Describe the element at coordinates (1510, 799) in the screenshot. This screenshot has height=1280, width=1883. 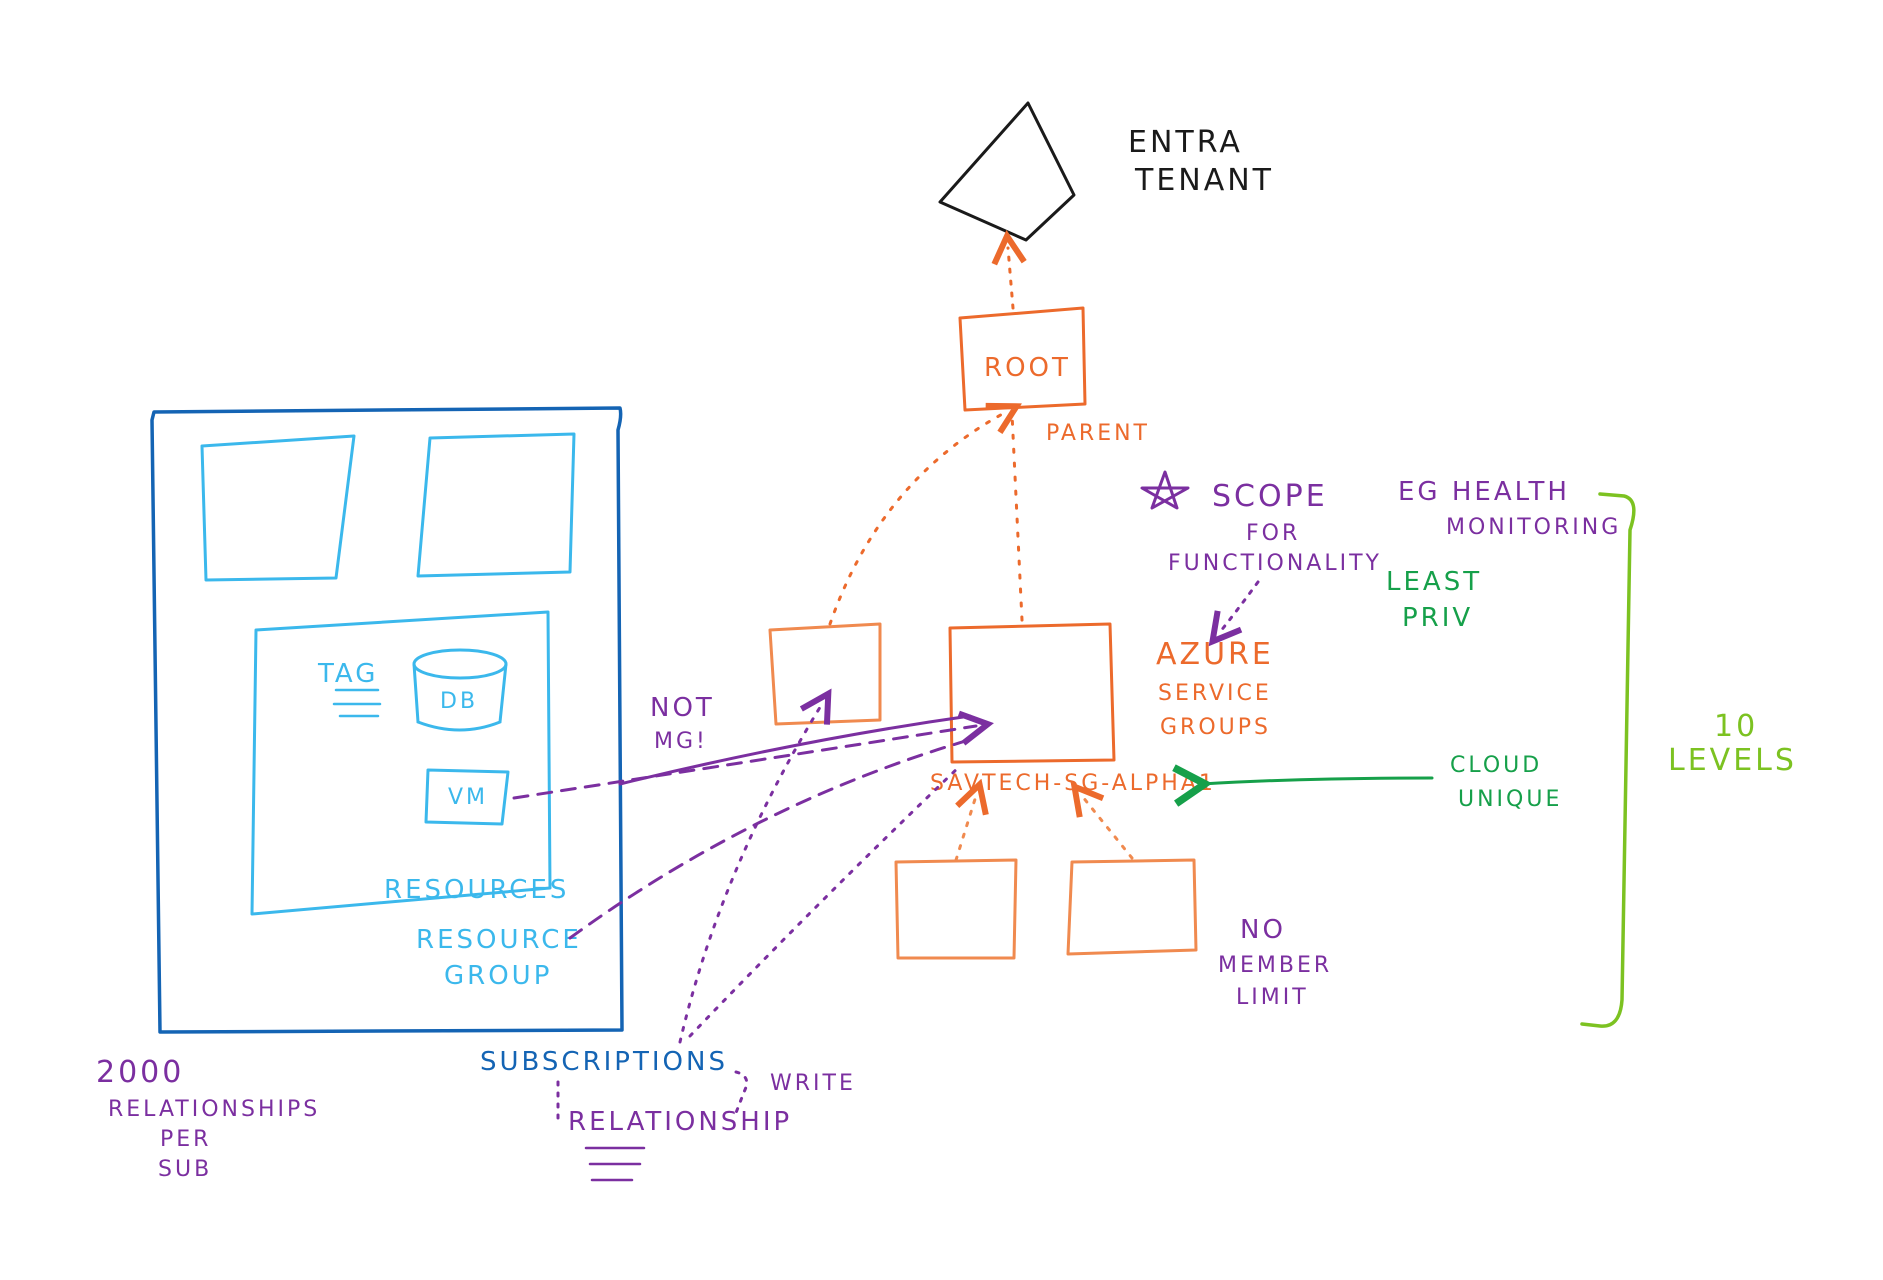
I see `cloud-unique-line2: UNIQUE` at that location.